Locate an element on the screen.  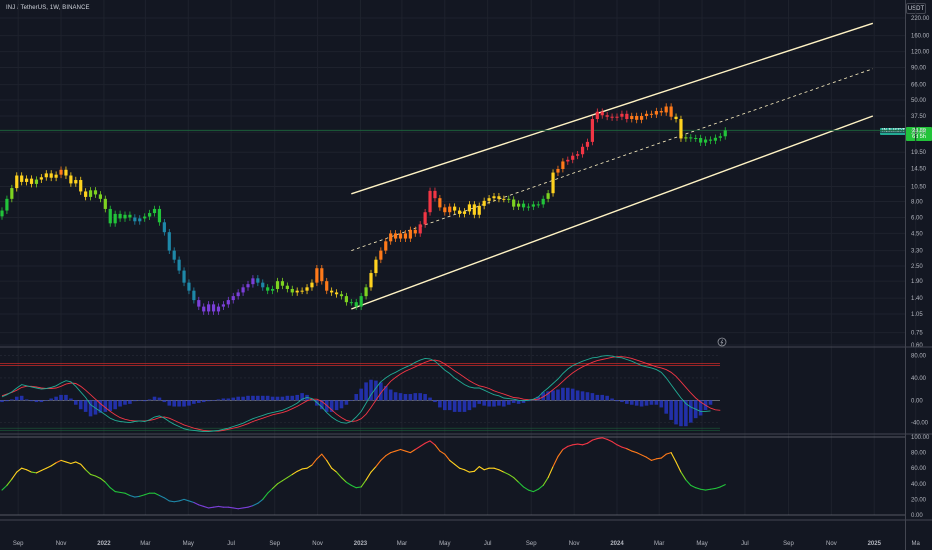
price-axis-label: 10.50 is located at coordinates (919, 187).